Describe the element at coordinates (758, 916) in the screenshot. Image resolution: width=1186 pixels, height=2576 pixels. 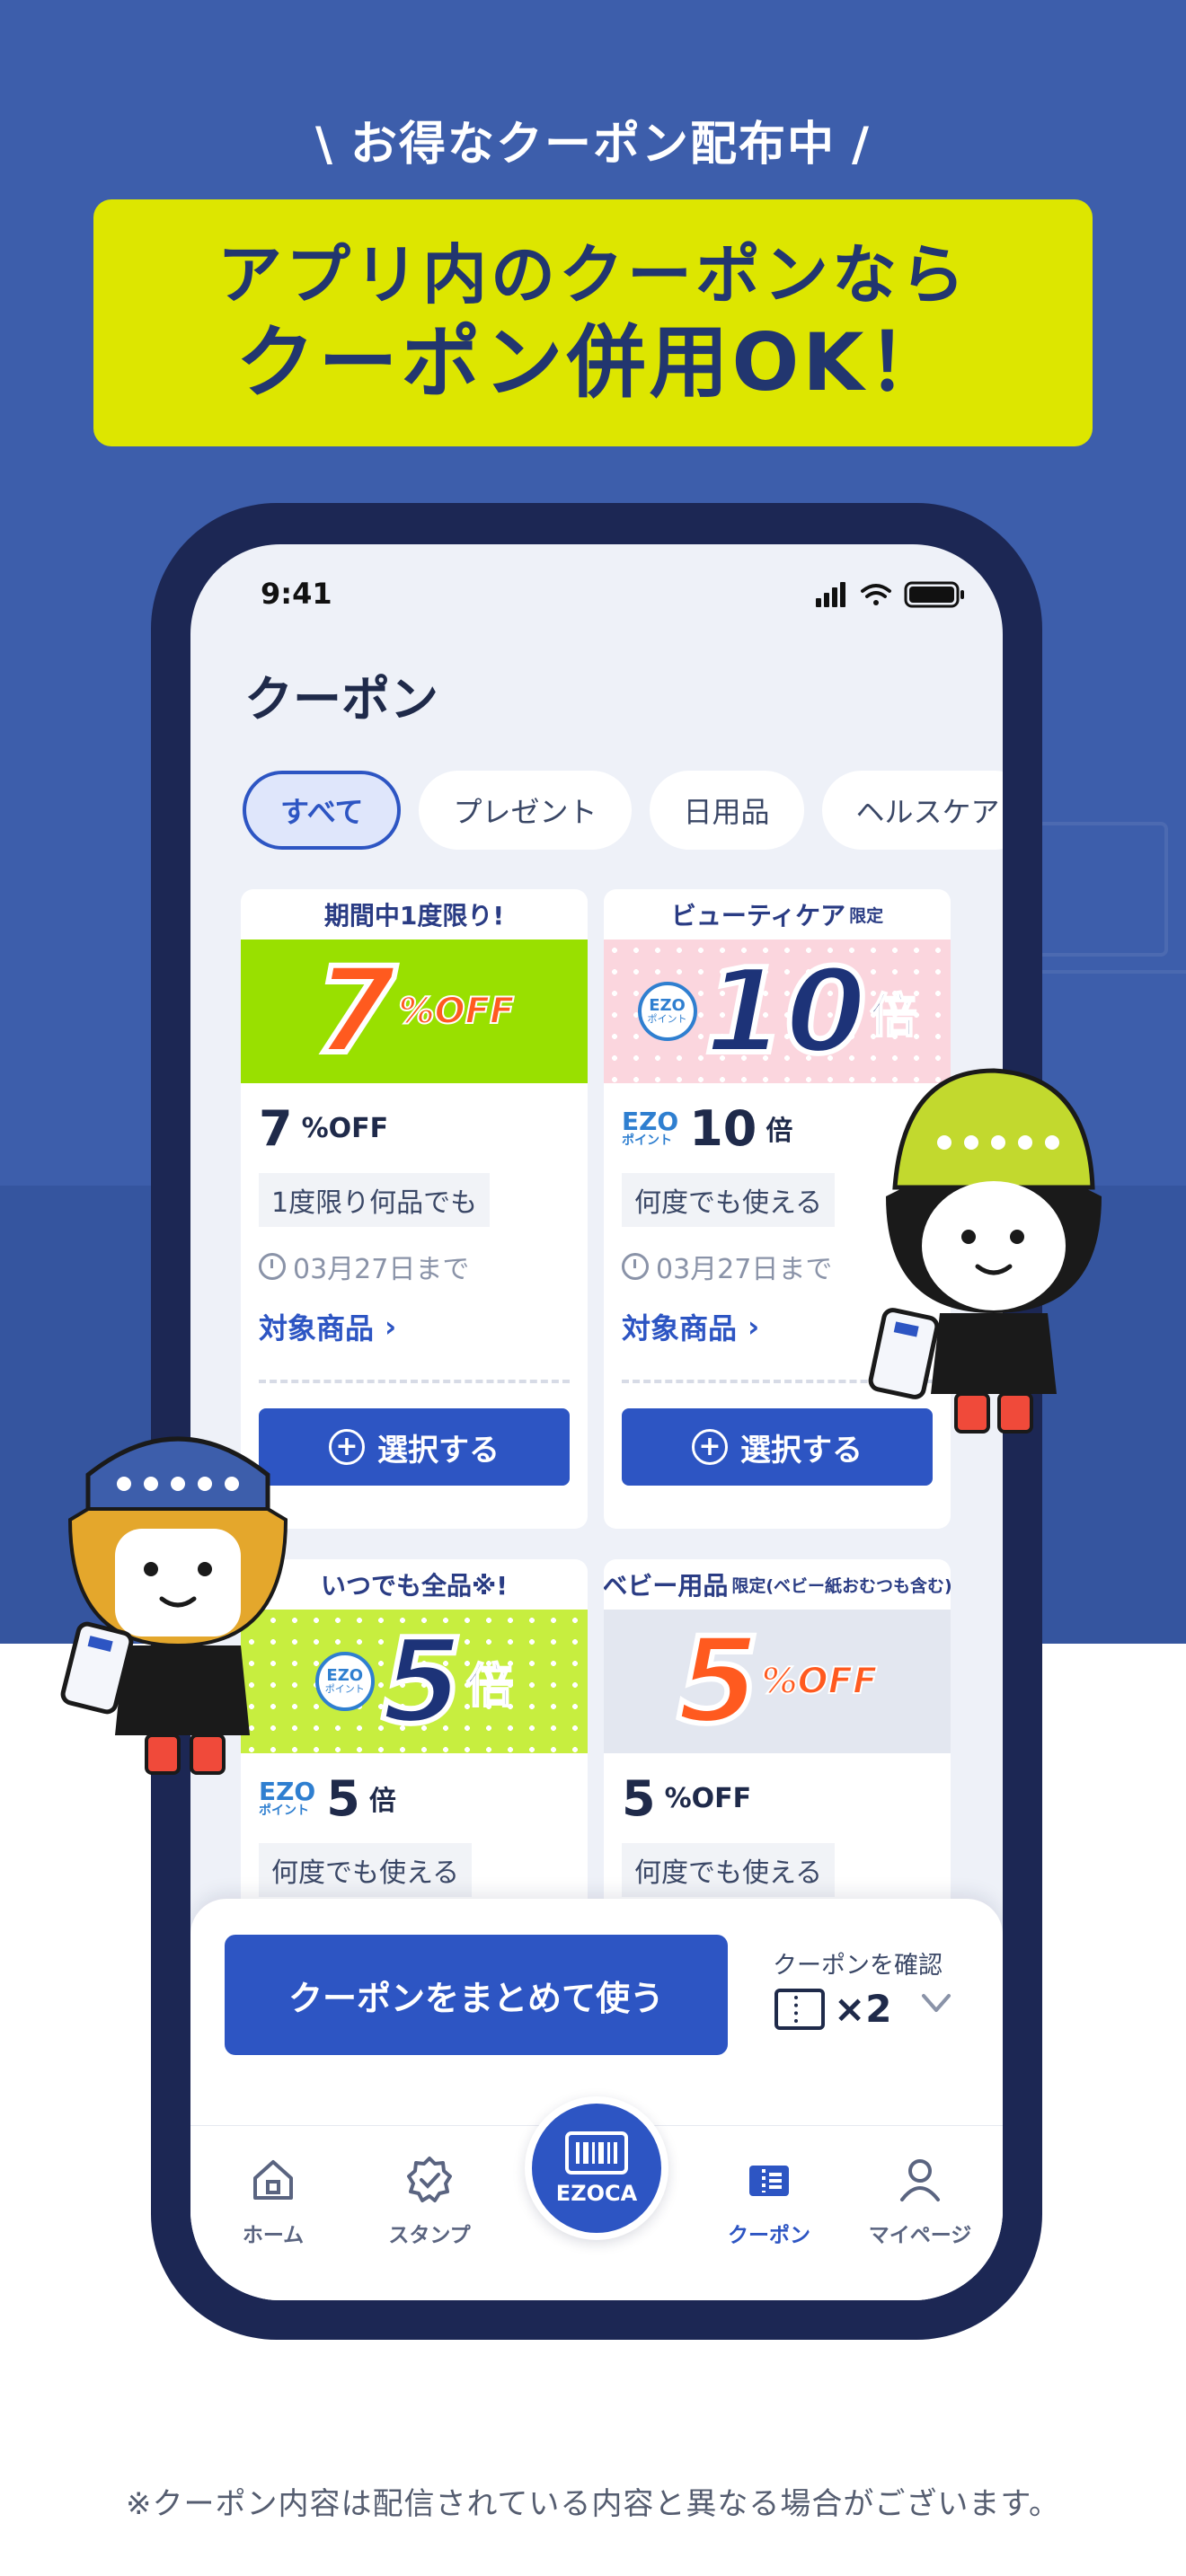
I see `coupon-header-text: ビューティケア` at that location.